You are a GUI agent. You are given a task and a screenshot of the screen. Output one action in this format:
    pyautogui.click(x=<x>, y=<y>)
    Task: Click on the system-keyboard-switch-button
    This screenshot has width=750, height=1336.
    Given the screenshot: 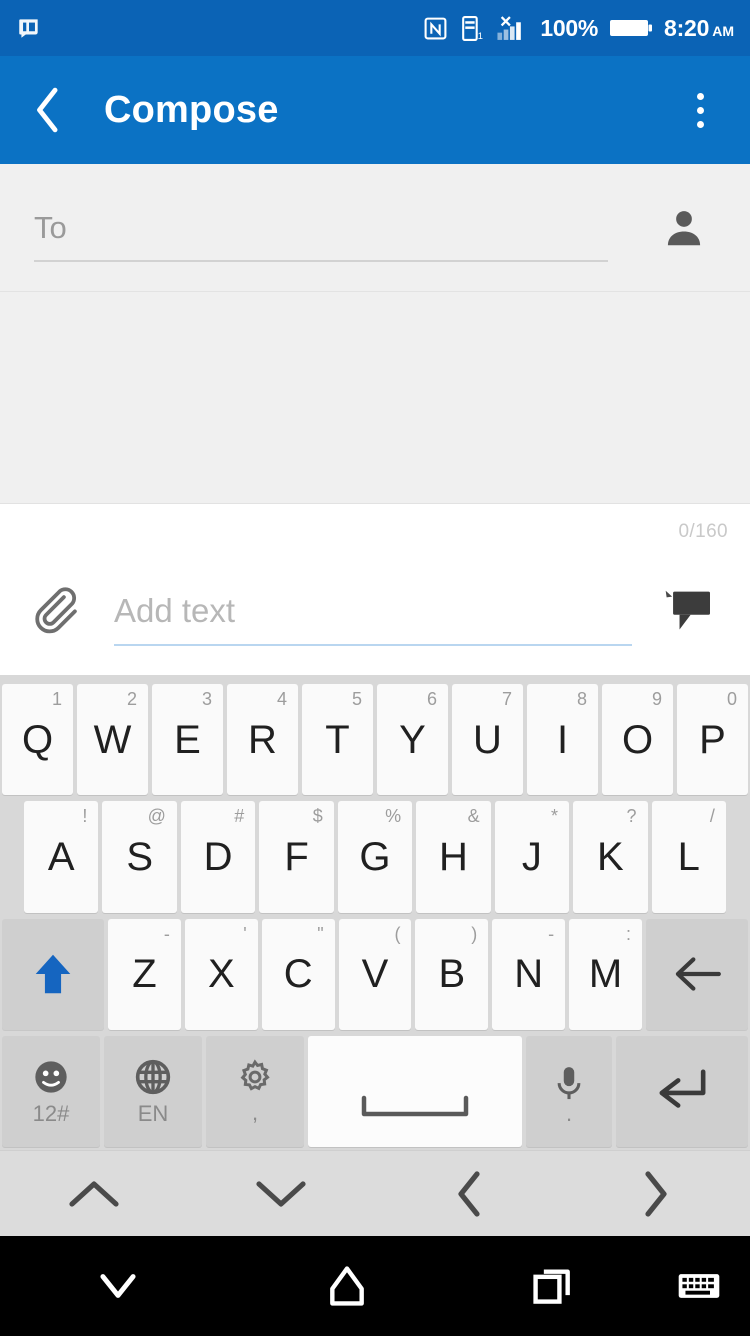 What is the action you would take?
    pyautogui.click(x=699, y=1286)
    